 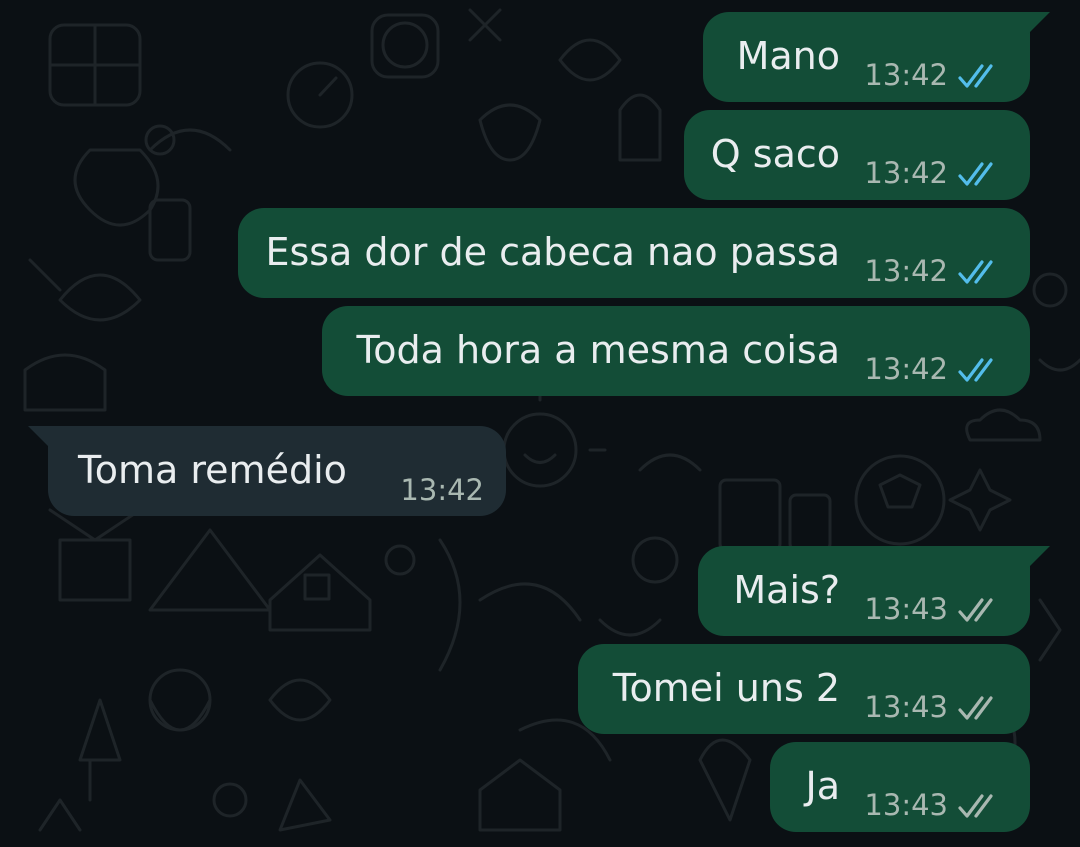 What do you see at coordinates (775, 154) in the screenshot?
I see `message-text: Q saco` at bounding box center [775, 154].